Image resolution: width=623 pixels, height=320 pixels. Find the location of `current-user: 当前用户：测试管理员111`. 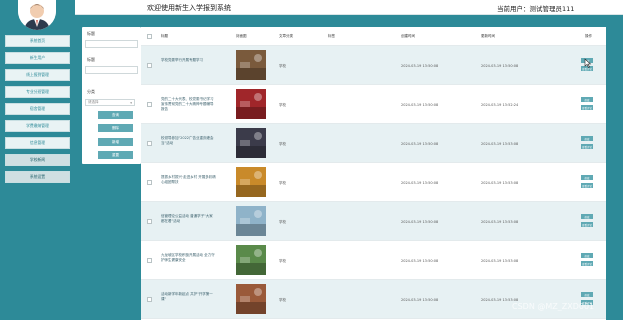

current-user: 当前用户：测试管理员111 is located at coordinates (535, 8).